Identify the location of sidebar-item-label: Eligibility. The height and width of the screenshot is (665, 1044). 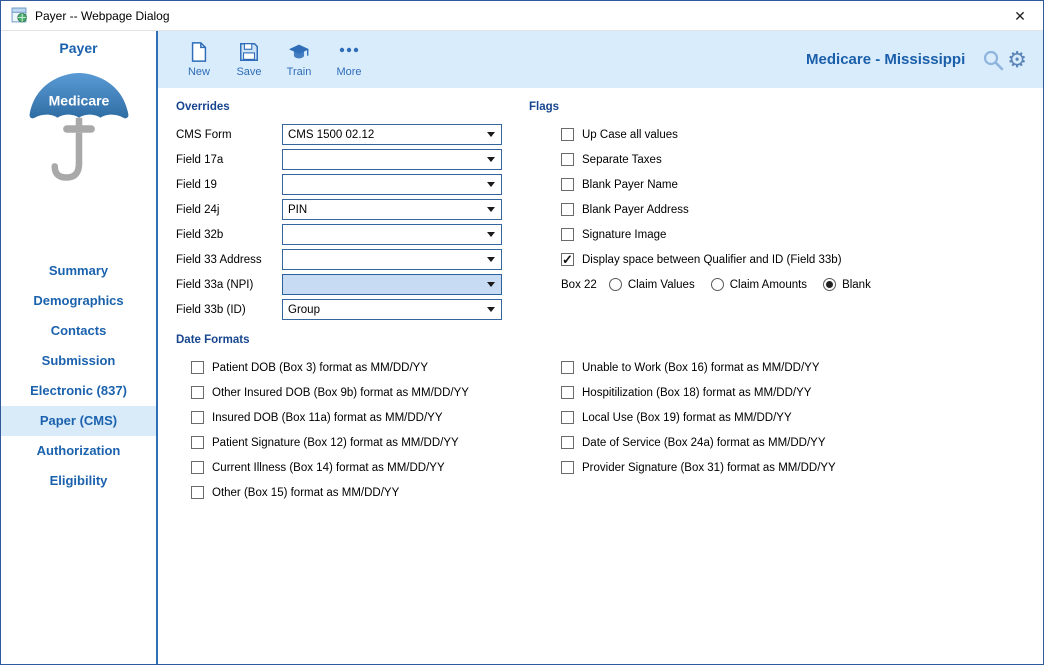
(78, 480).